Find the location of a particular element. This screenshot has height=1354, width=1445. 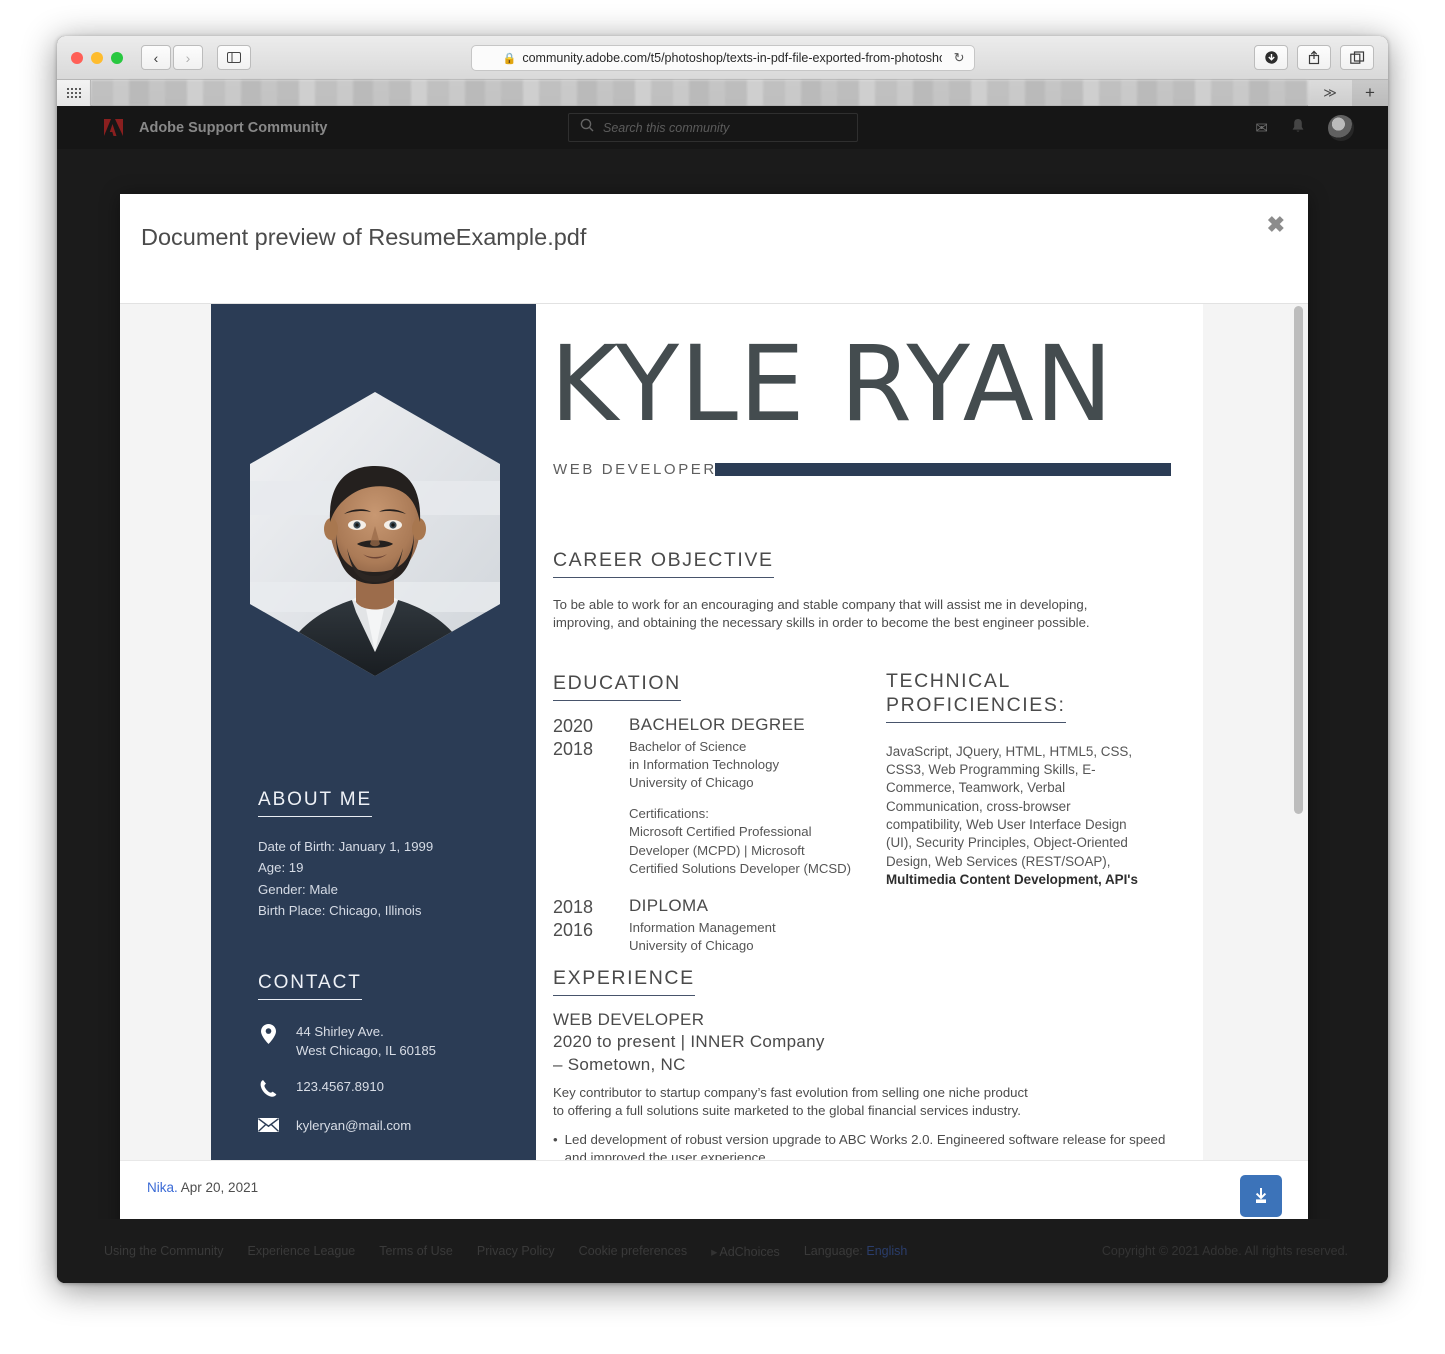

search-icon is located at coordinates (587, 127).